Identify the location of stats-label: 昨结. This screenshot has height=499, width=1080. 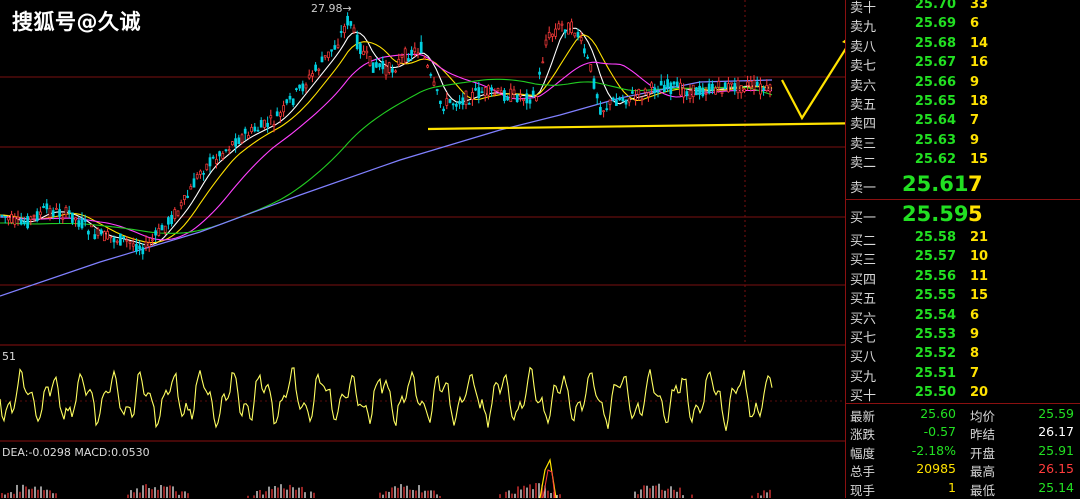
(983, 435).